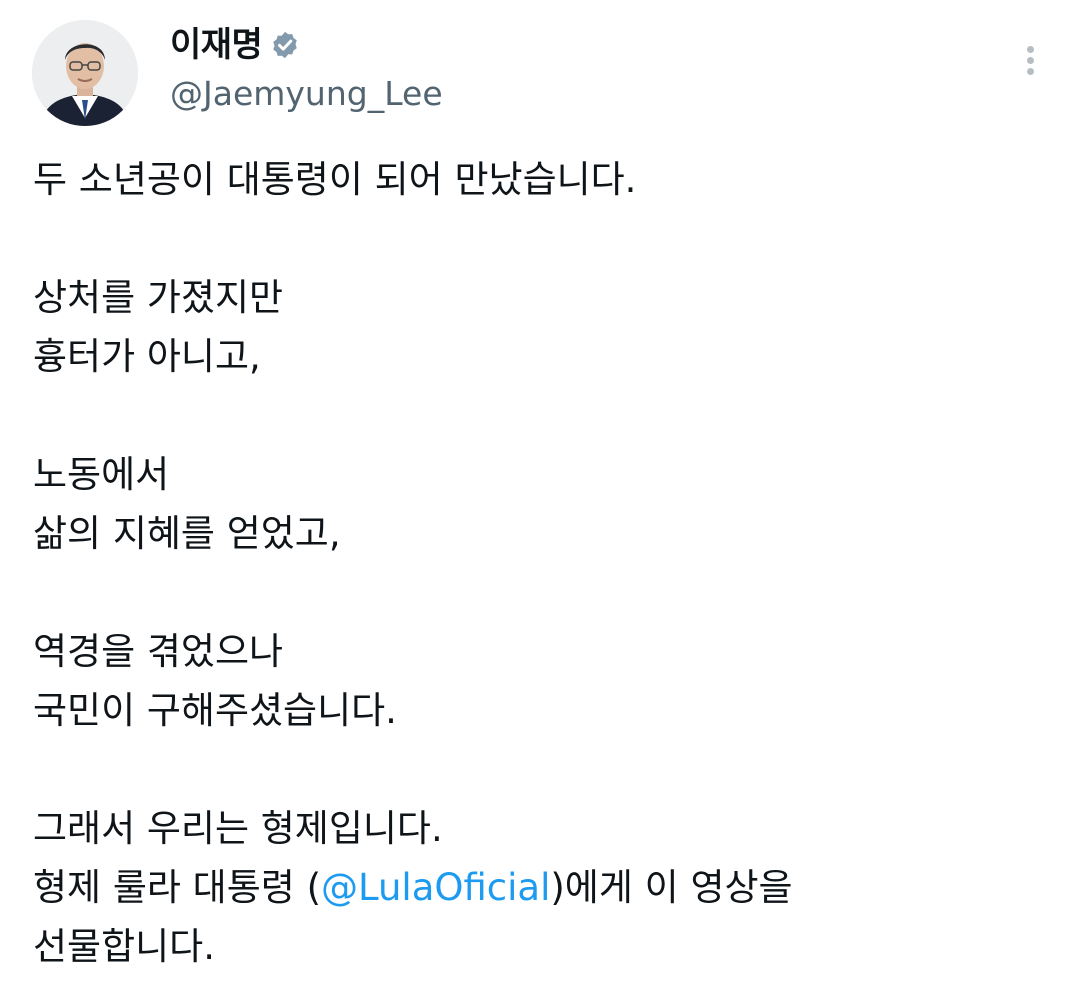  I want to click on tweet-line: 선물합니다., so click(124, 946).